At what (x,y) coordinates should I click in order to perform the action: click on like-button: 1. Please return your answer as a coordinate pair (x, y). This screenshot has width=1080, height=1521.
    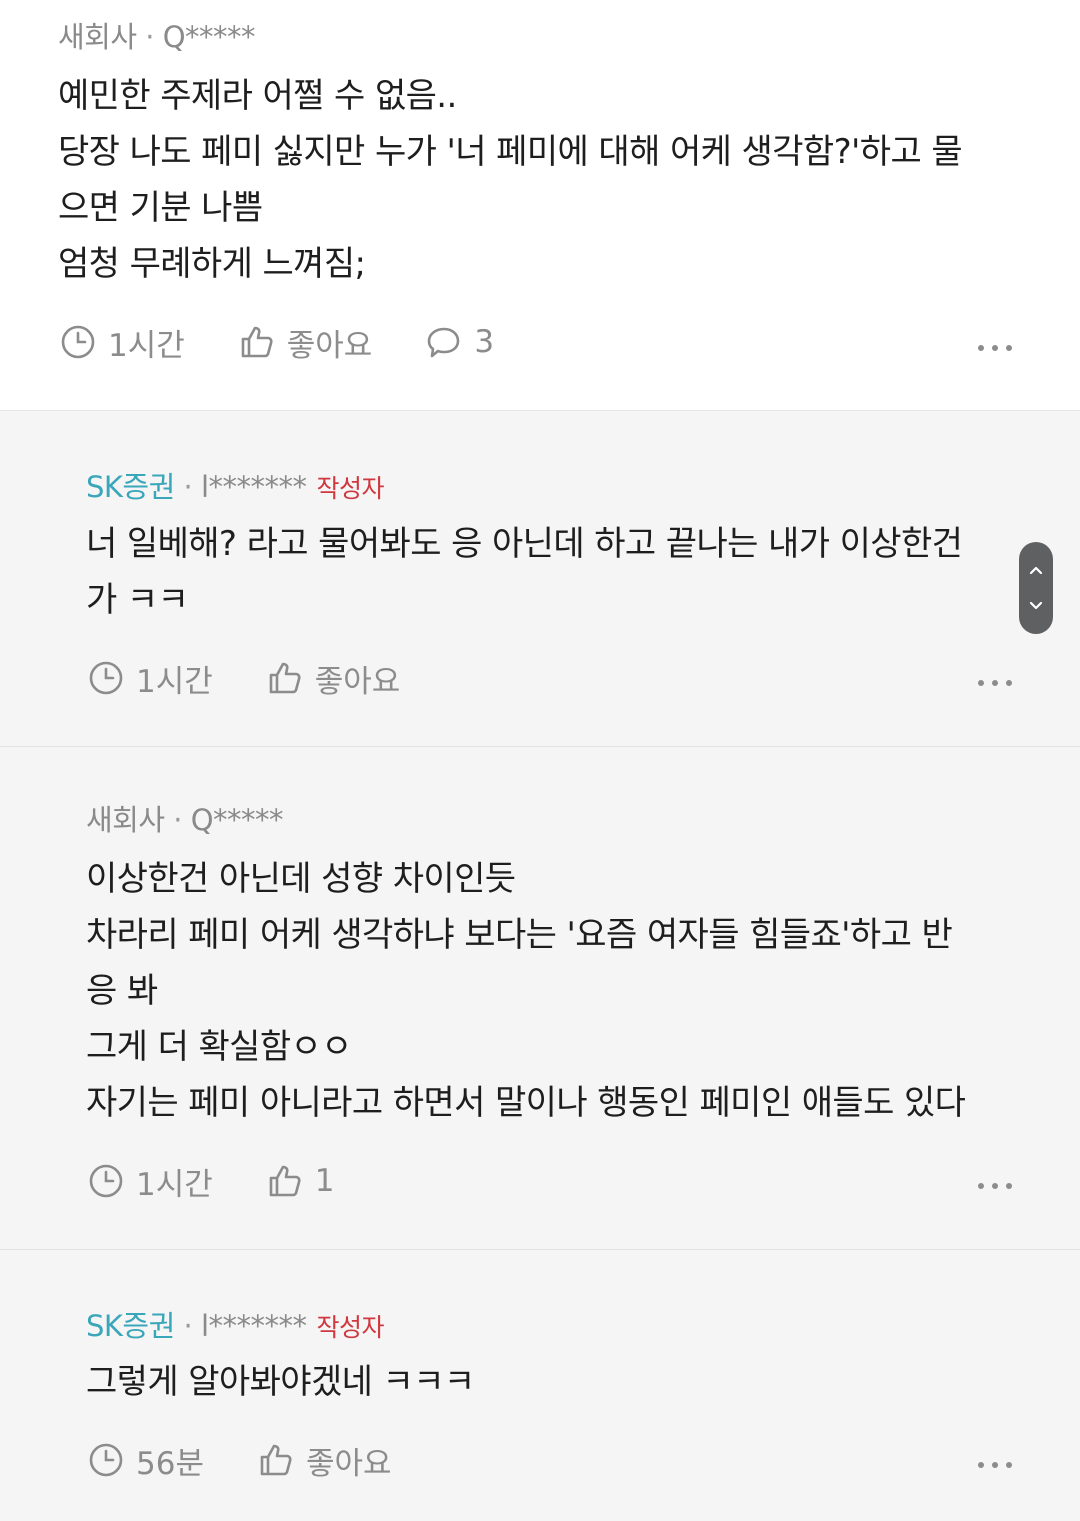
    Looking at the image, I should click on (301, 1181).